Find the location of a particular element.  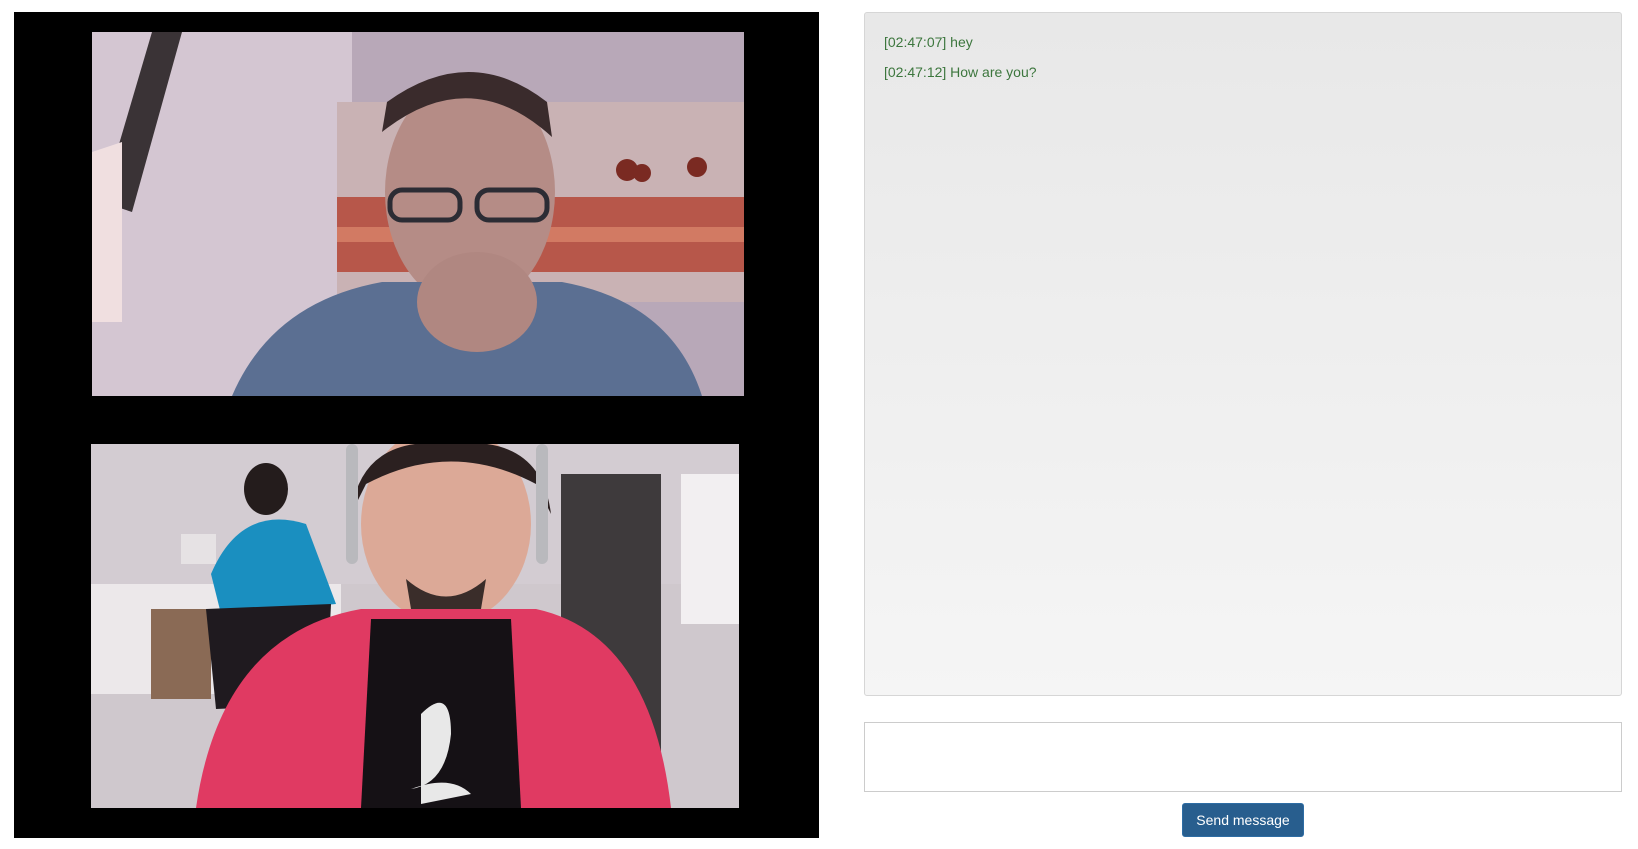

send-message-button: Send message is located at coordinates (1243, 820).